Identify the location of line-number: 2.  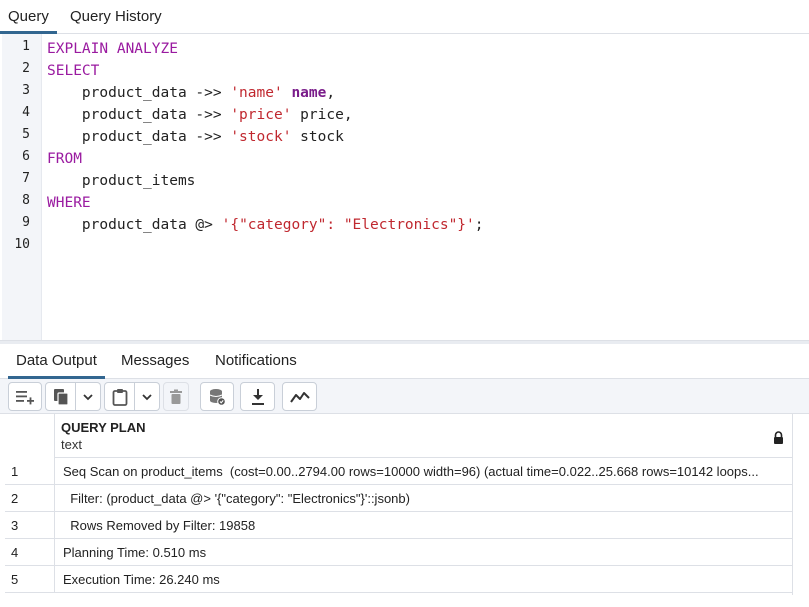
(26, 68).